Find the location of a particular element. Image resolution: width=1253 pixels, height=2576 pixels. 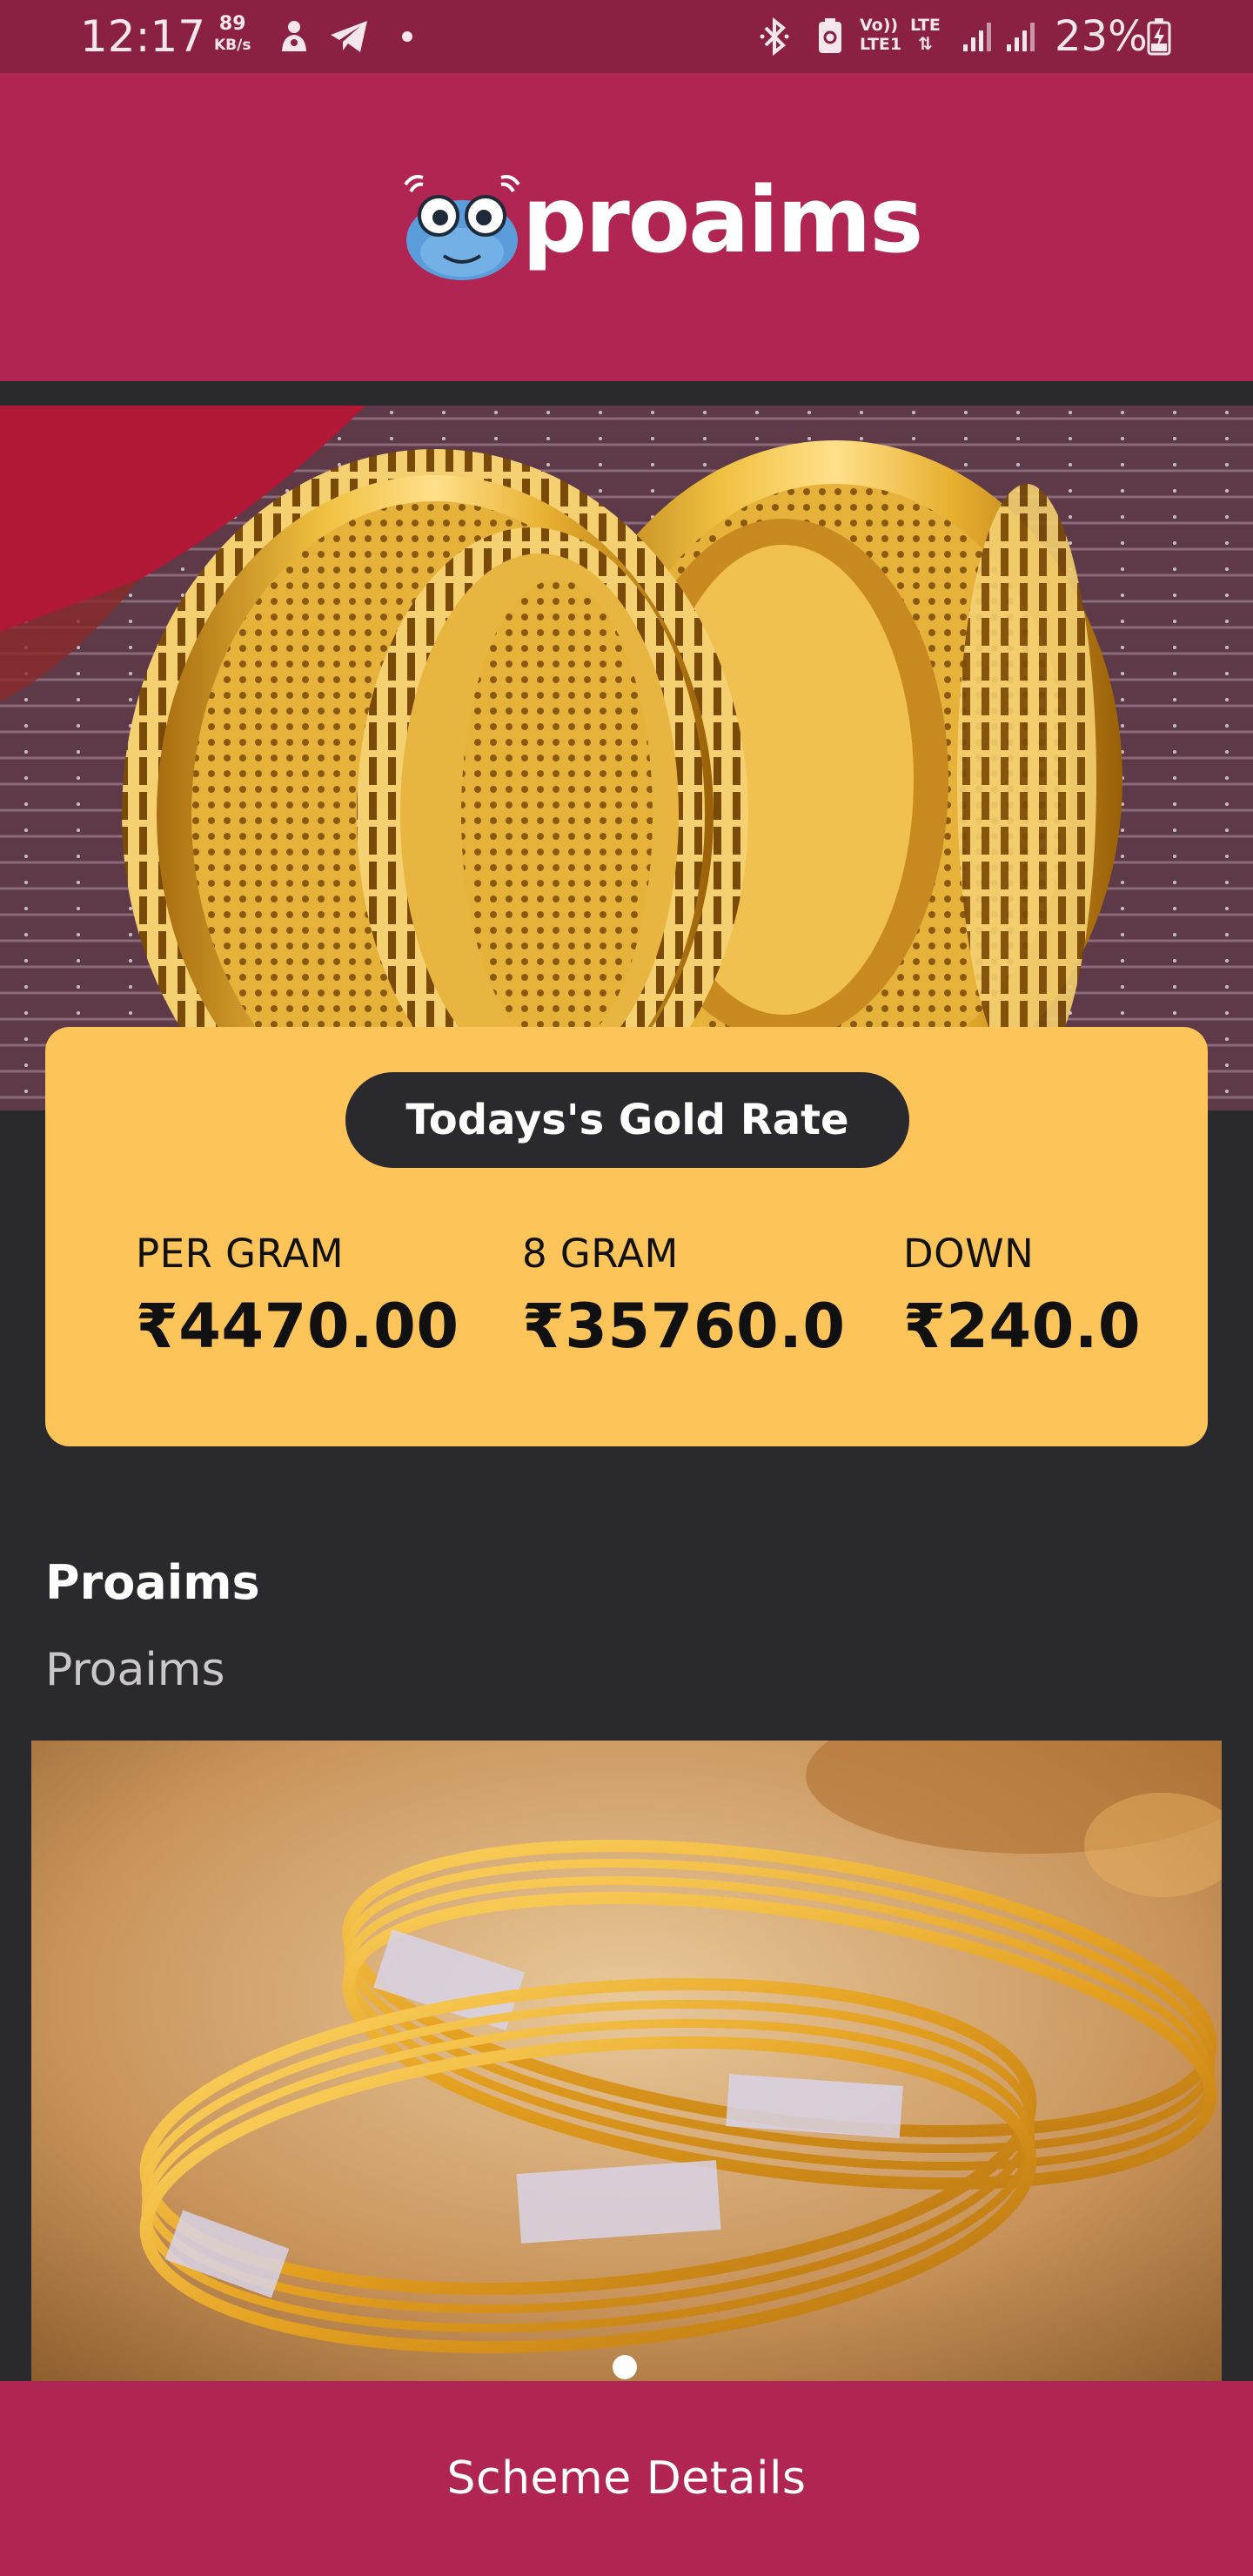

telegram-icon is located at coordinates (349, 37).